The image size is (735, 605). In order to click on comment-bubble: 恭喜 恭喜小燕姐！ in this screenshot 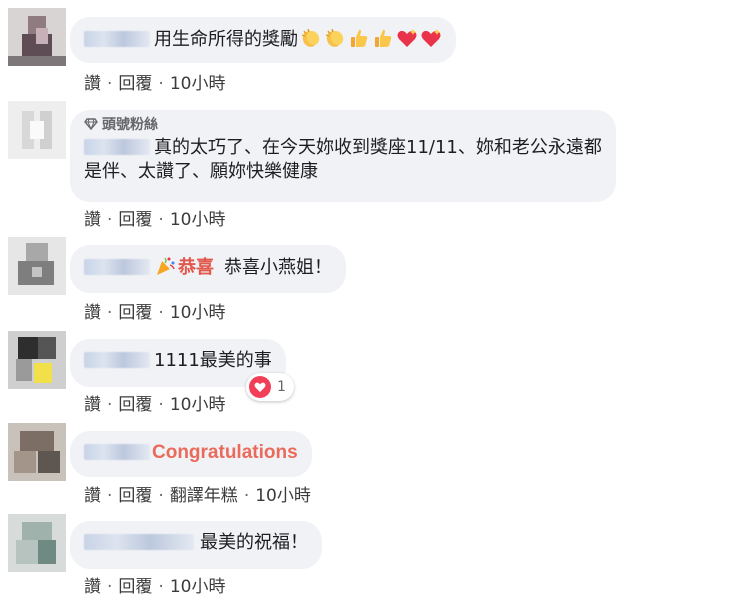, I will do `click(208, 269)`.